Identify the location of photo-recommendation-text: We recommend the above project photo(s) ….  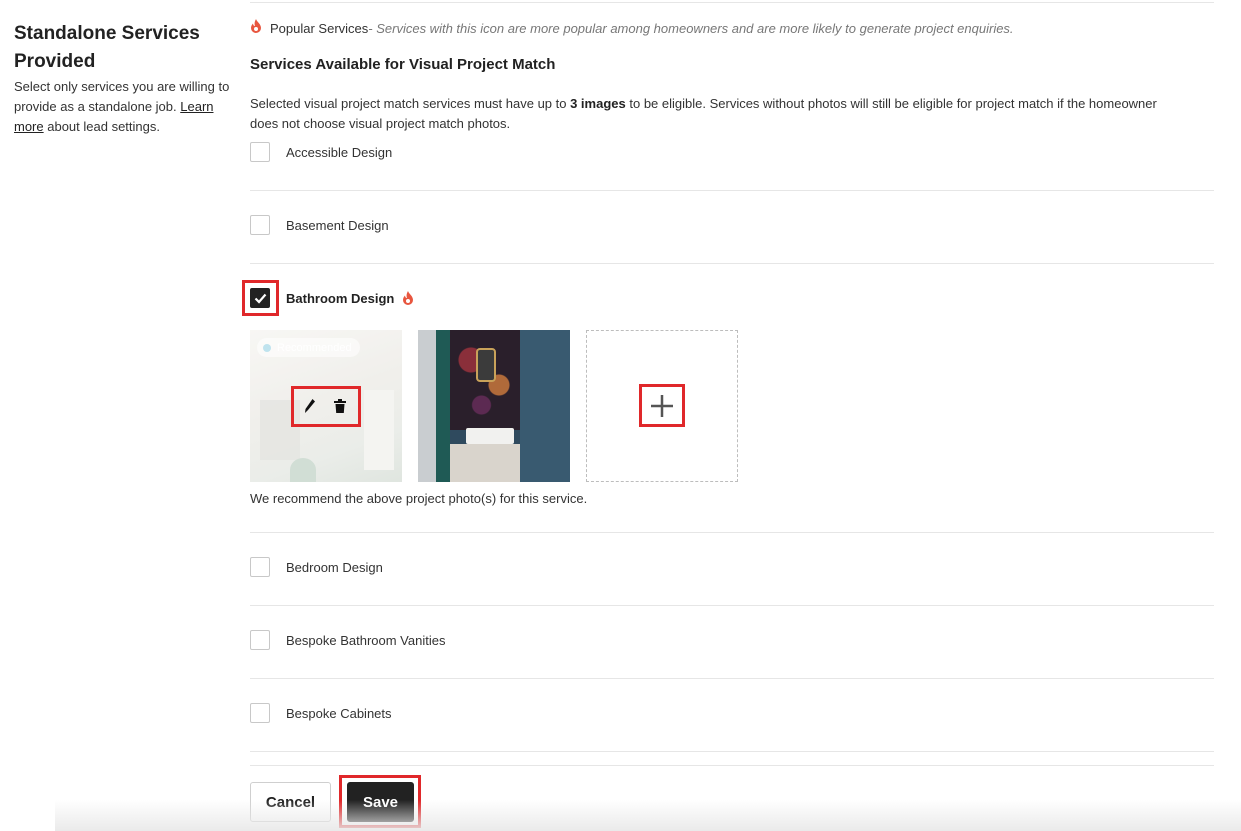
(419, 498).